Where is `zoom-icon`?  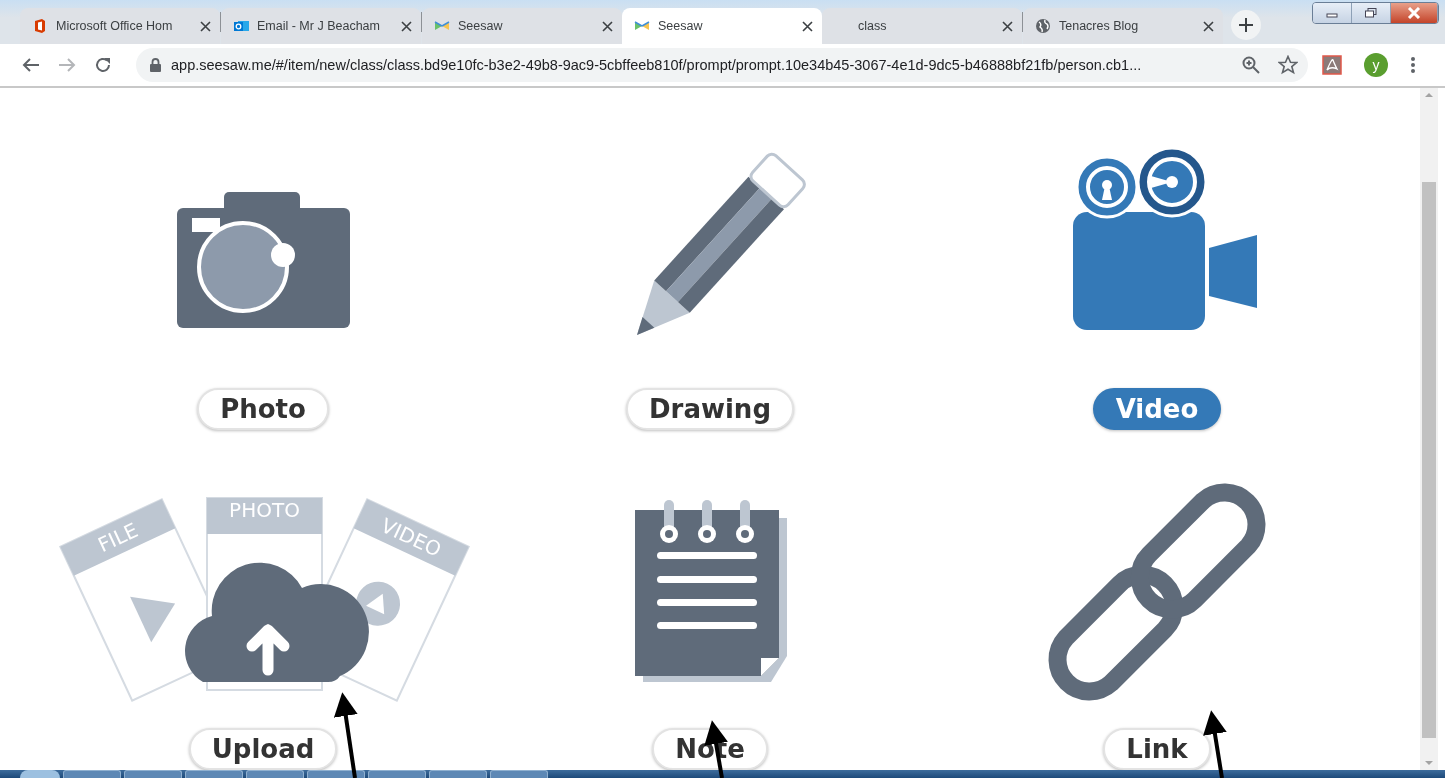 zoom-icon is located at coordinates (1251, 65).